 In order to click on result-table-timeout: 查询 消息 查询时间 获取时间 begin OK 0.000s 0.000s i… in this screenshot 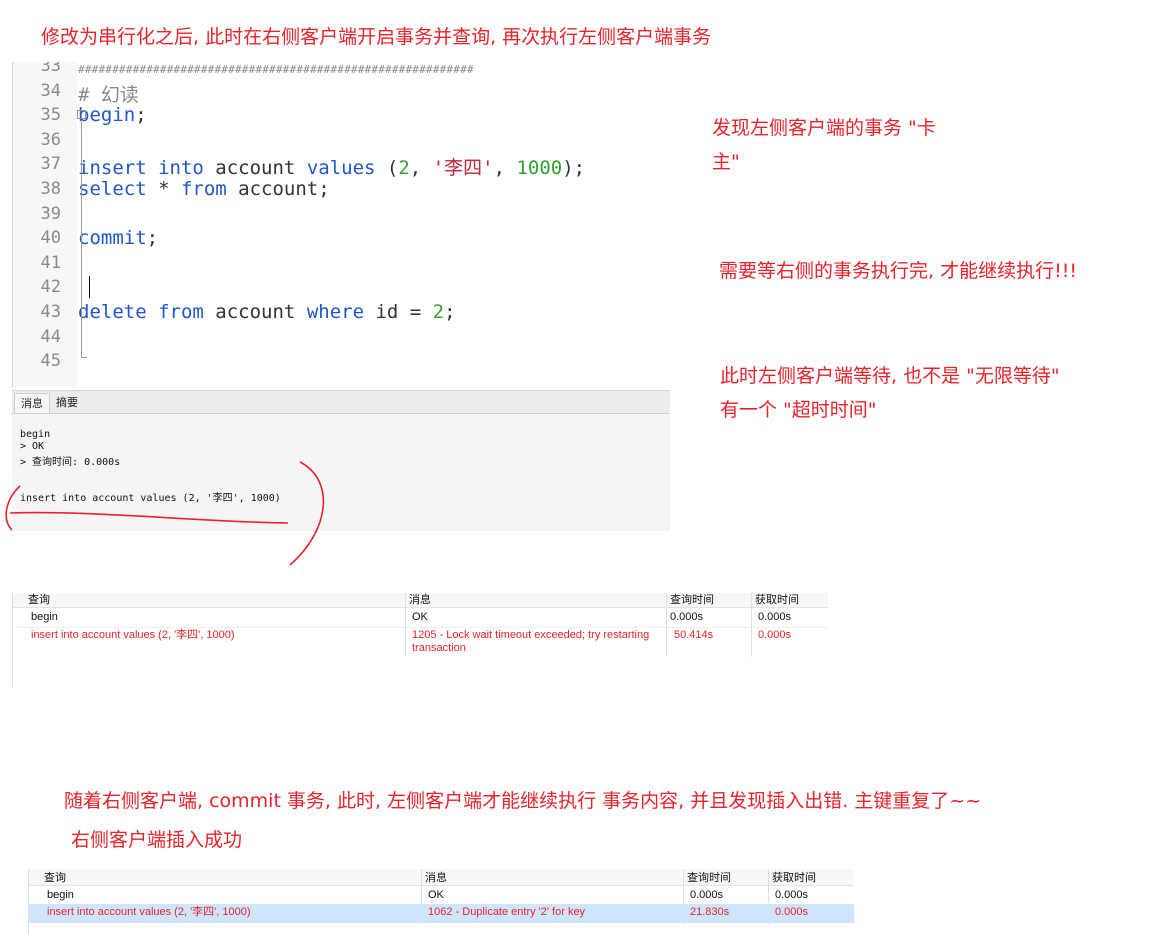, I will do `click(420, 639)`.